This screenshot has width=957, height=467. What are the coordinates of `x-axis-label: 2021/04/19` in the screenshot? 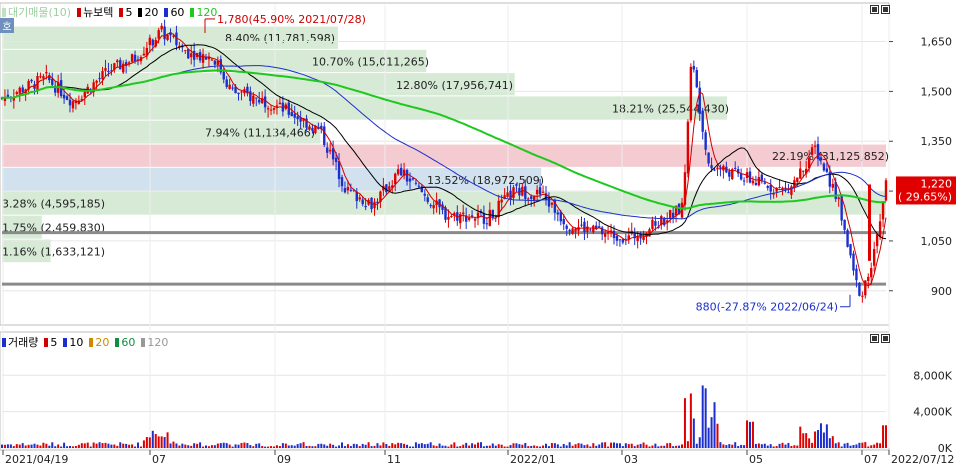 It's located at (36, 459).